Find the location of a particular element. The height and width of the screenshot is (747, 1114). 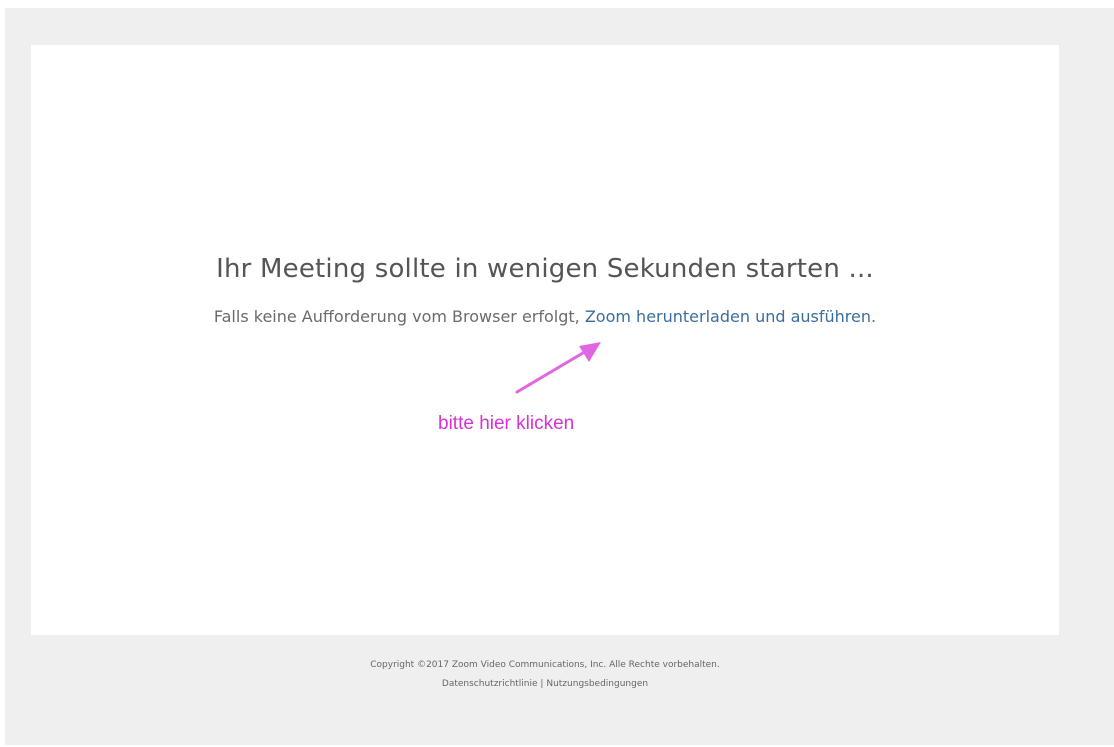

terms-of-use-link: Nutzungsbedingungen is located at coordinates (597, 684).